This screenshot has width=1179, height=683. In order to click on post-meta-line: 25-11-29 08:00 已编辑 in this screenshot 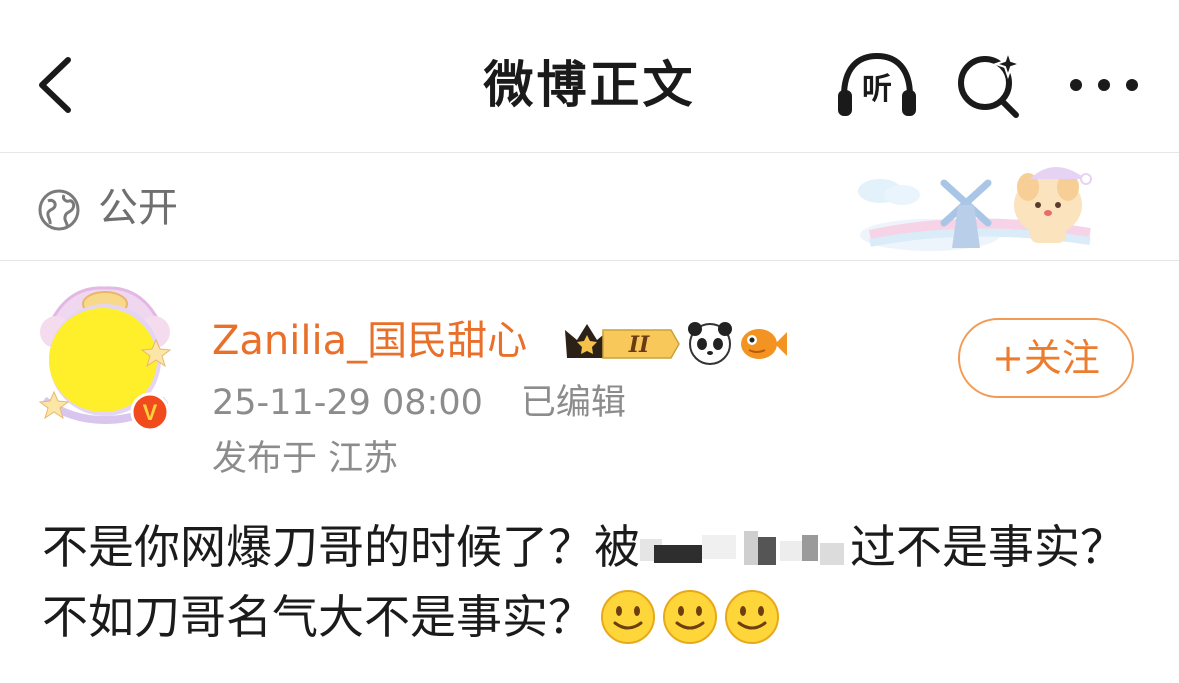, I will do `click(419, 403)`.